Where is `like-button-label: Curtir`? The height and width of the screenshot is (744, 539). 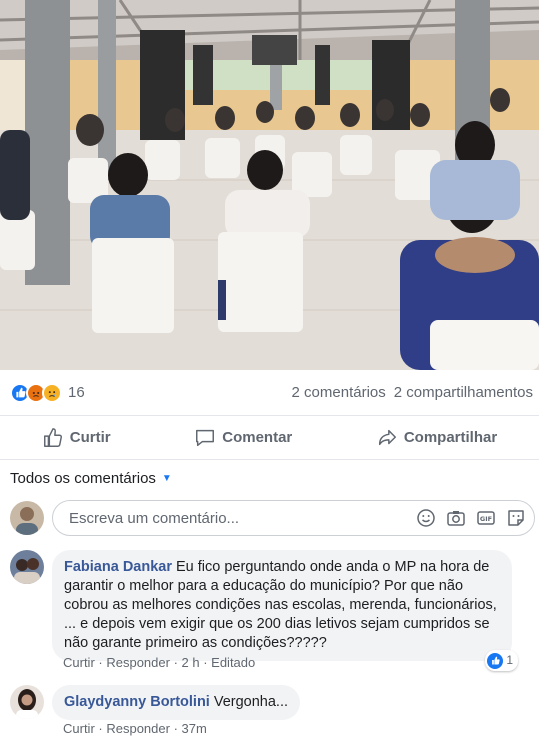
like-button-label: Curtir is located at coordinates (90, 437).